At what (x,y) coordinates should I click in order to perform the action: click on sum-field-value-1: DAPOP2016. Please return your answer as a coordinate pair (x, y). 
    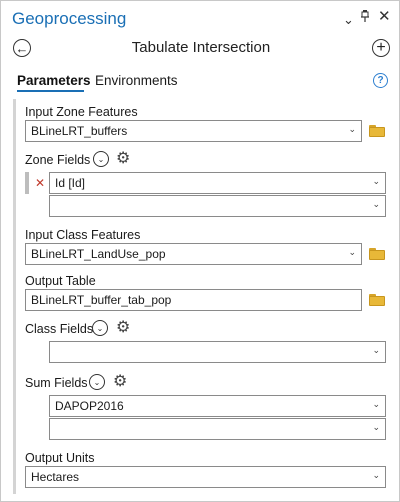
    Looking at the image, I should click on (89, 406).